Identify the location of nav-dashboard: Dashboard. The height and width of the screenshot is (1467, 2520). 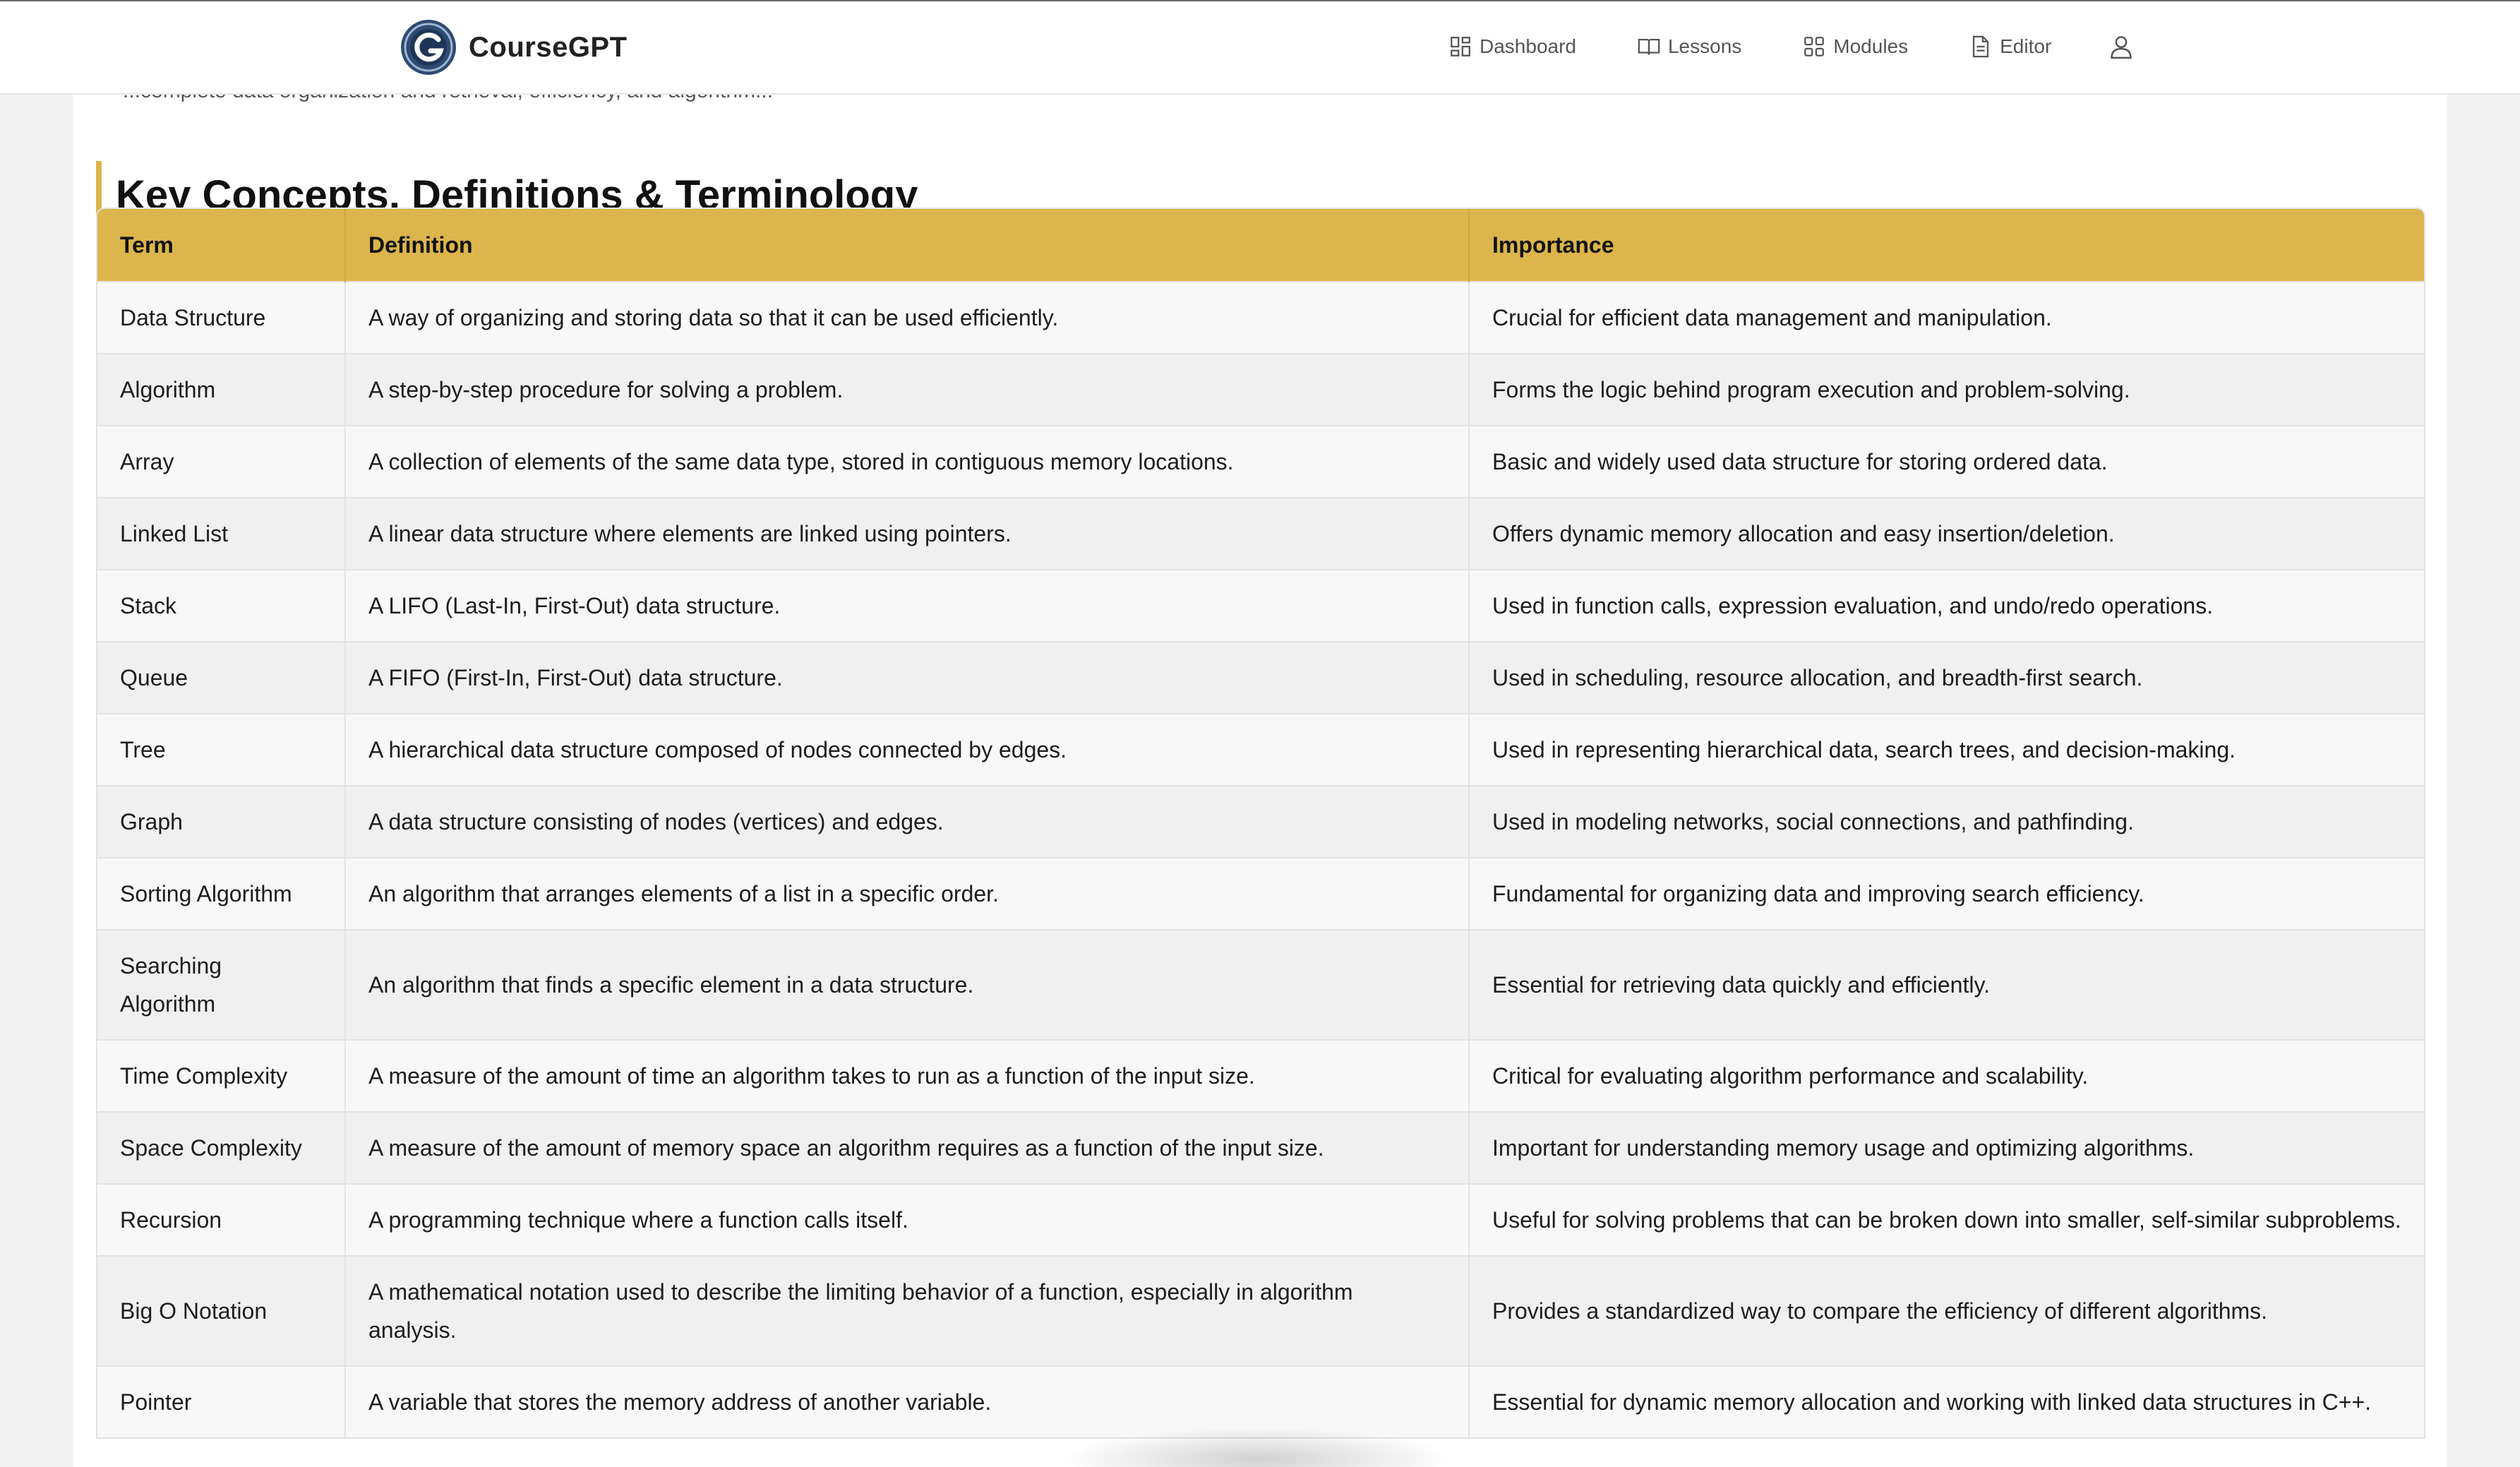
(1512, 47).